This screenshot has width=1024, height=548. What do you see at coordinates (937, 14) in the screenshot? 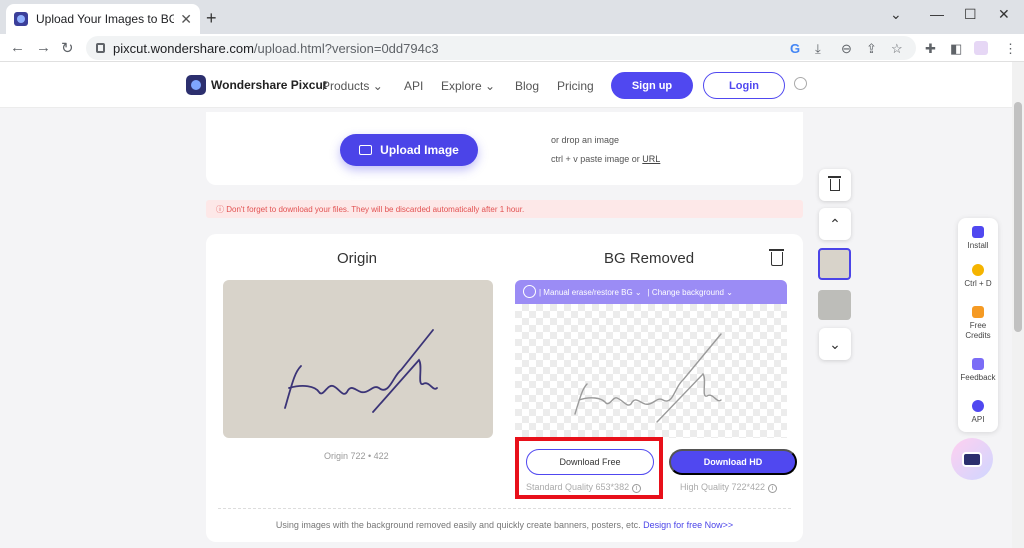
I see `minimize-icon: —` at bounding box center [937, 14].